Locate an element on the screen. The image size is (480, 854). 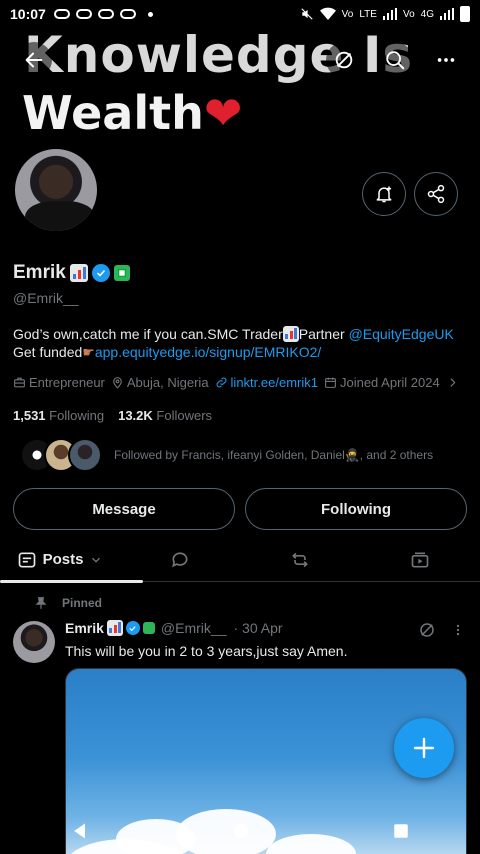
nav-recents-icon is located at coordinates (401, 831).